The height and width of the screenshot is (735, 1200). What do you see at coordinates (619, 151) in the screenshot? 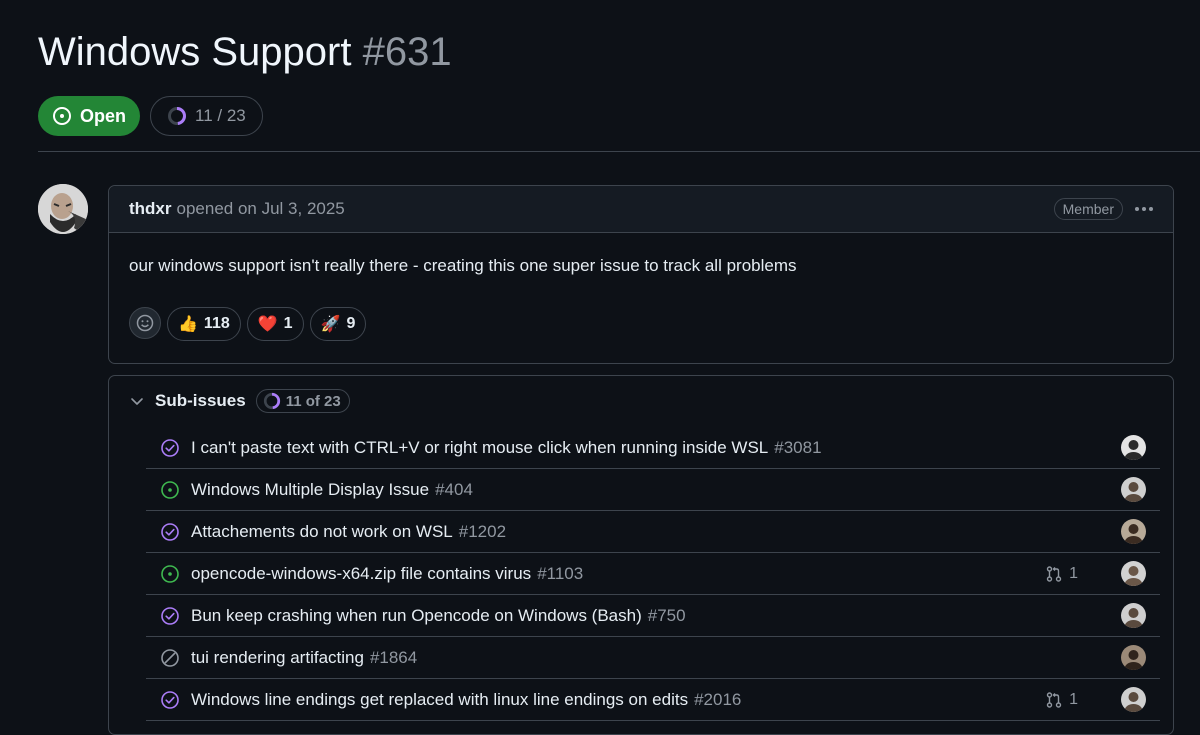
I see `header-divider` at bounding box center [619, 151].